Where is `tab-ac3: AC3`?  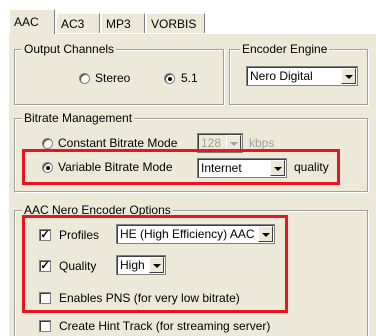
tab-ac3: AC3 is located at coordinates (78, 23).